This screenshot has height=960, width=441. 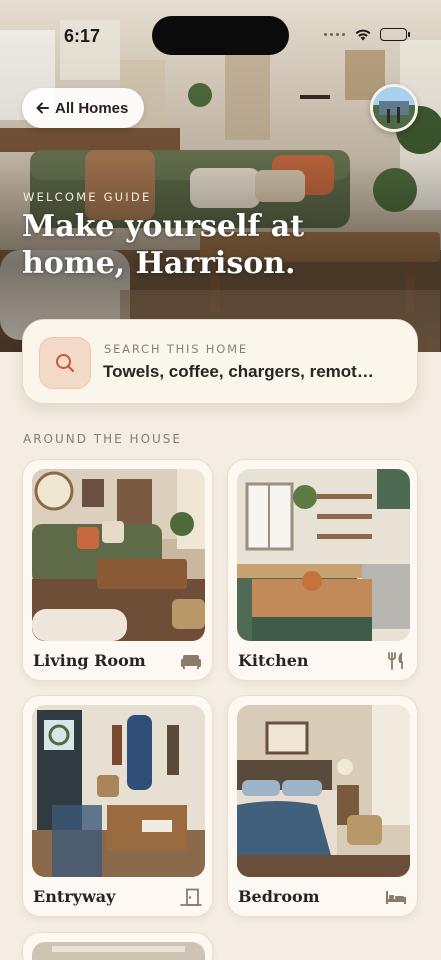 I want to click on bed-icon, so click(x=396, y=897).